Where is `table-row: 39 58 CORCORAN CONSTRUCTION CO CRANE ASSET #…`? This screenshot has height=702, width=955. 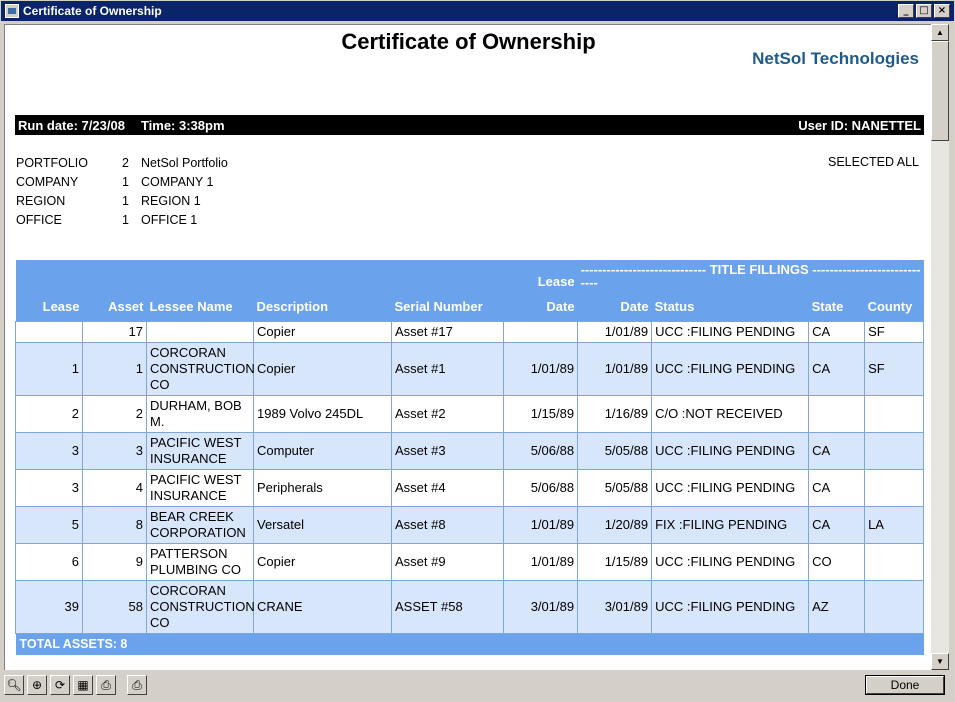 table-row: 39 58 CORCORAN CONSTRUCTION CO CRANE ASSET #… is located at coordinates (470, 606).